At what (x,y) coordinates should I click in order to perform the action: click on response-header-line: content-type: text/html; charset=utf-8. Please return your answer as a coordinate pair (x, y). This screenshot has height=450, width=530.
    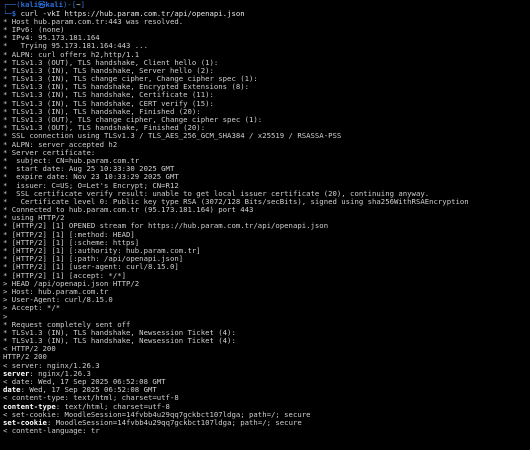
    Looking at the image, I should click on (266, 407).